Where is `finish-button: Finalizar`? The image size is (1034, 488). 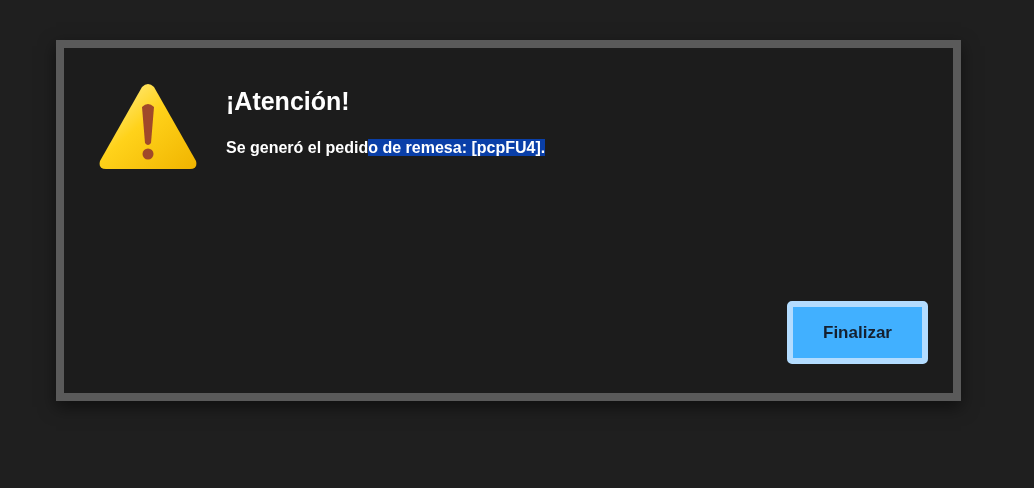
finish-button: Finalizar is located at coordinates (857, 332).